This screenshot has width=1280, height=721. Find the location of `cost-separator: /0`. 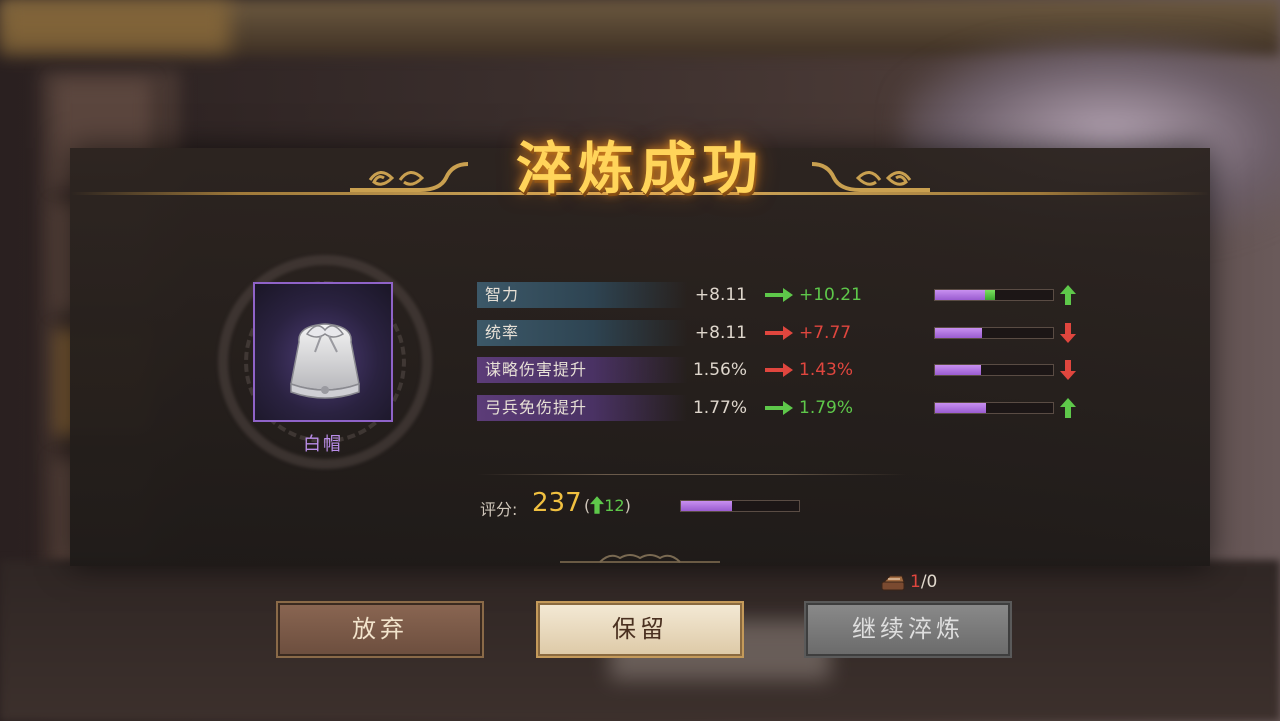

cost-separator: /0 is located at coordinates (929, 582).